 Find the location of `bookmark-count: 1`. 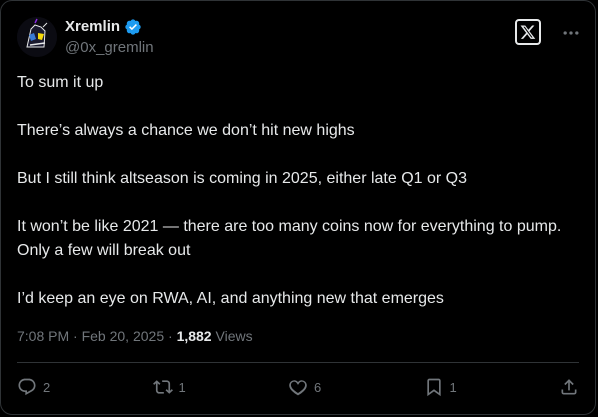

bookmark-count: 1 is located at coordinates (453, 387).